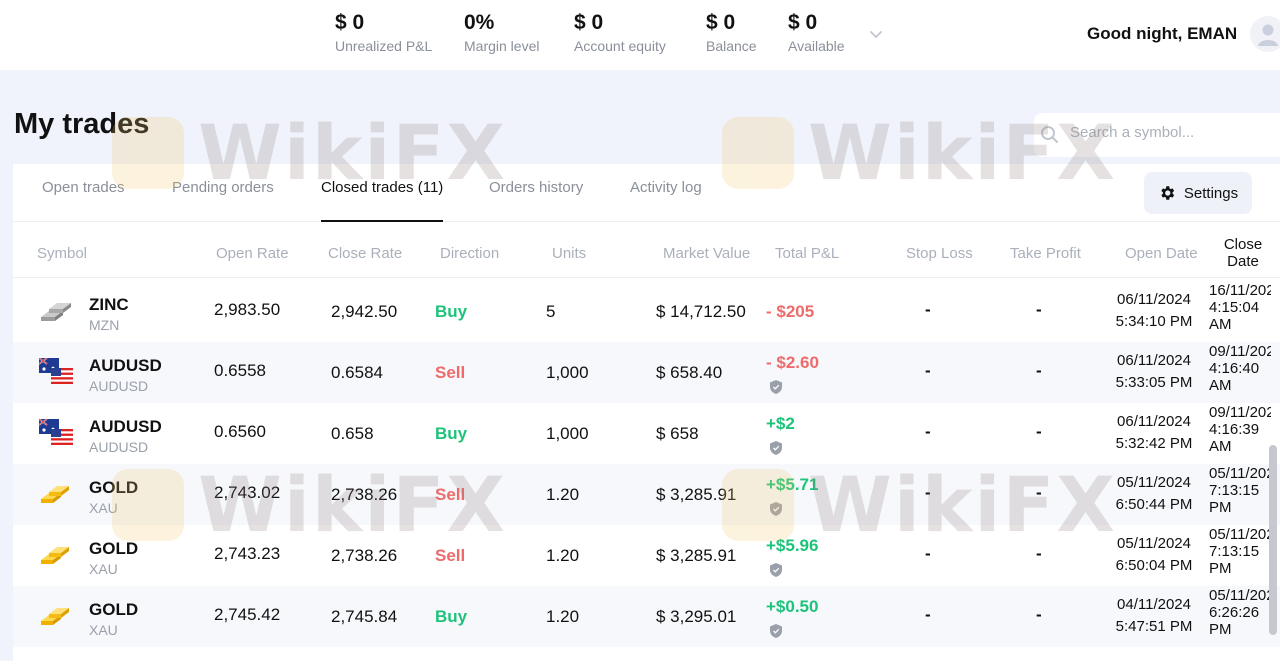  I want to click on total-pnl: +$0.50, so click(792, 606).